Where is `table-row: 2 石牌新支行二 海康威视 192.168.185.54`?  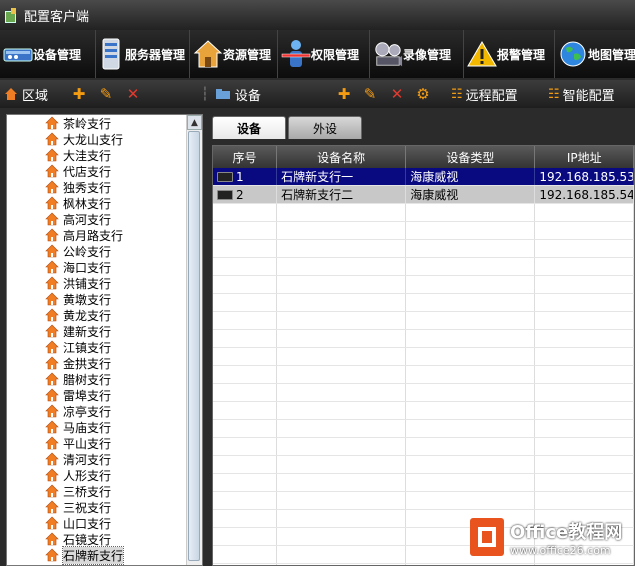 table-row: 2 石牌新支行二 海康威视 192.168.185.54 is located at coordinates (423, 195).